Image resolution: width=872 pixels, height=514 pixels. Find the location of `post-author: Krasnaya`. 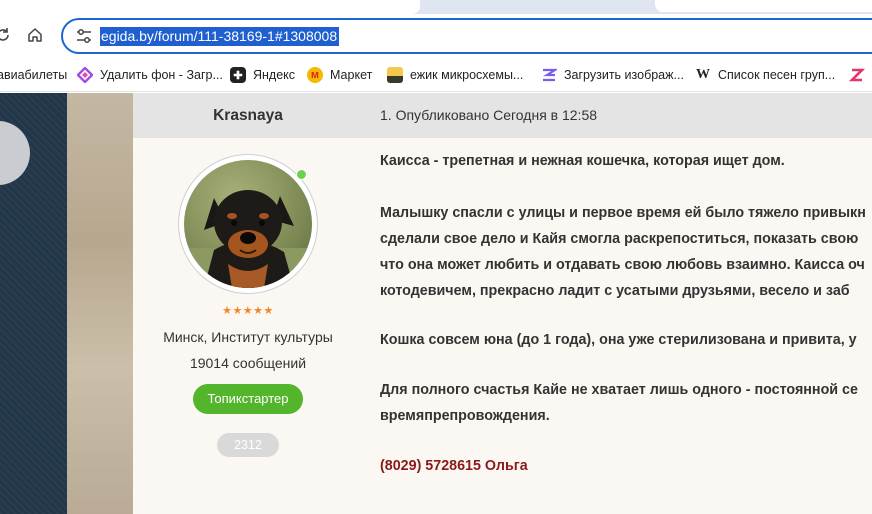

post-author: Krasnaya is located at coordinates (248, 115).